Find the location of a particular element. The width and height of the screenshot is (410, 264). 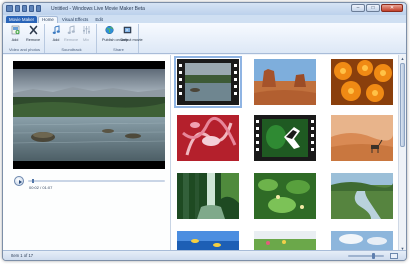

undo-icon is located at coordinates (24, 8).